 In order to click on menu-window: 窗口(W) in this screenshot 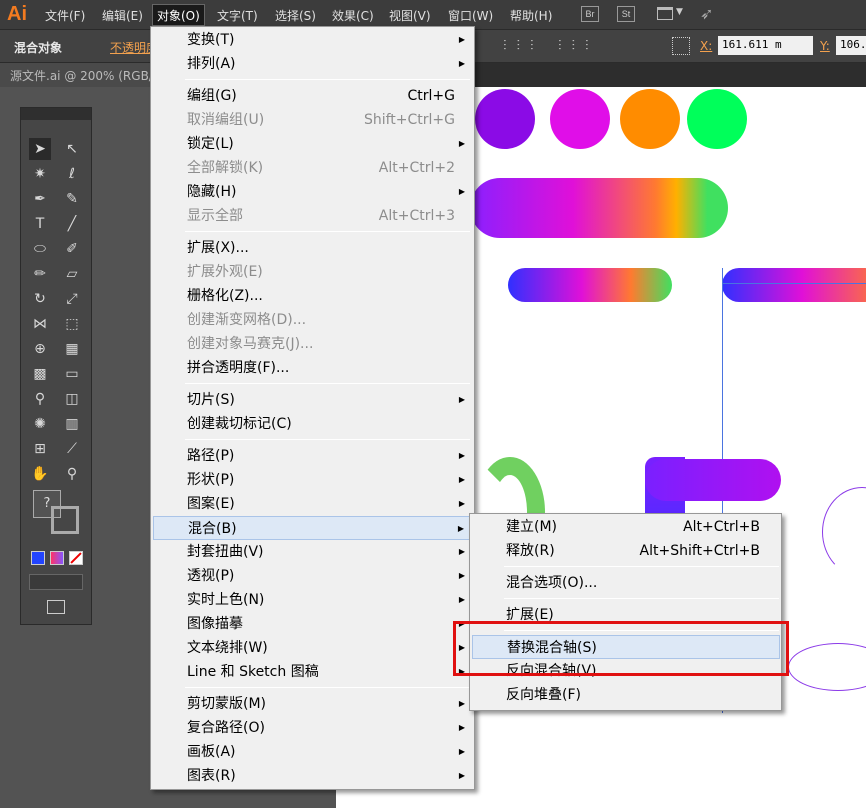, I will do `click(470, 15)`.